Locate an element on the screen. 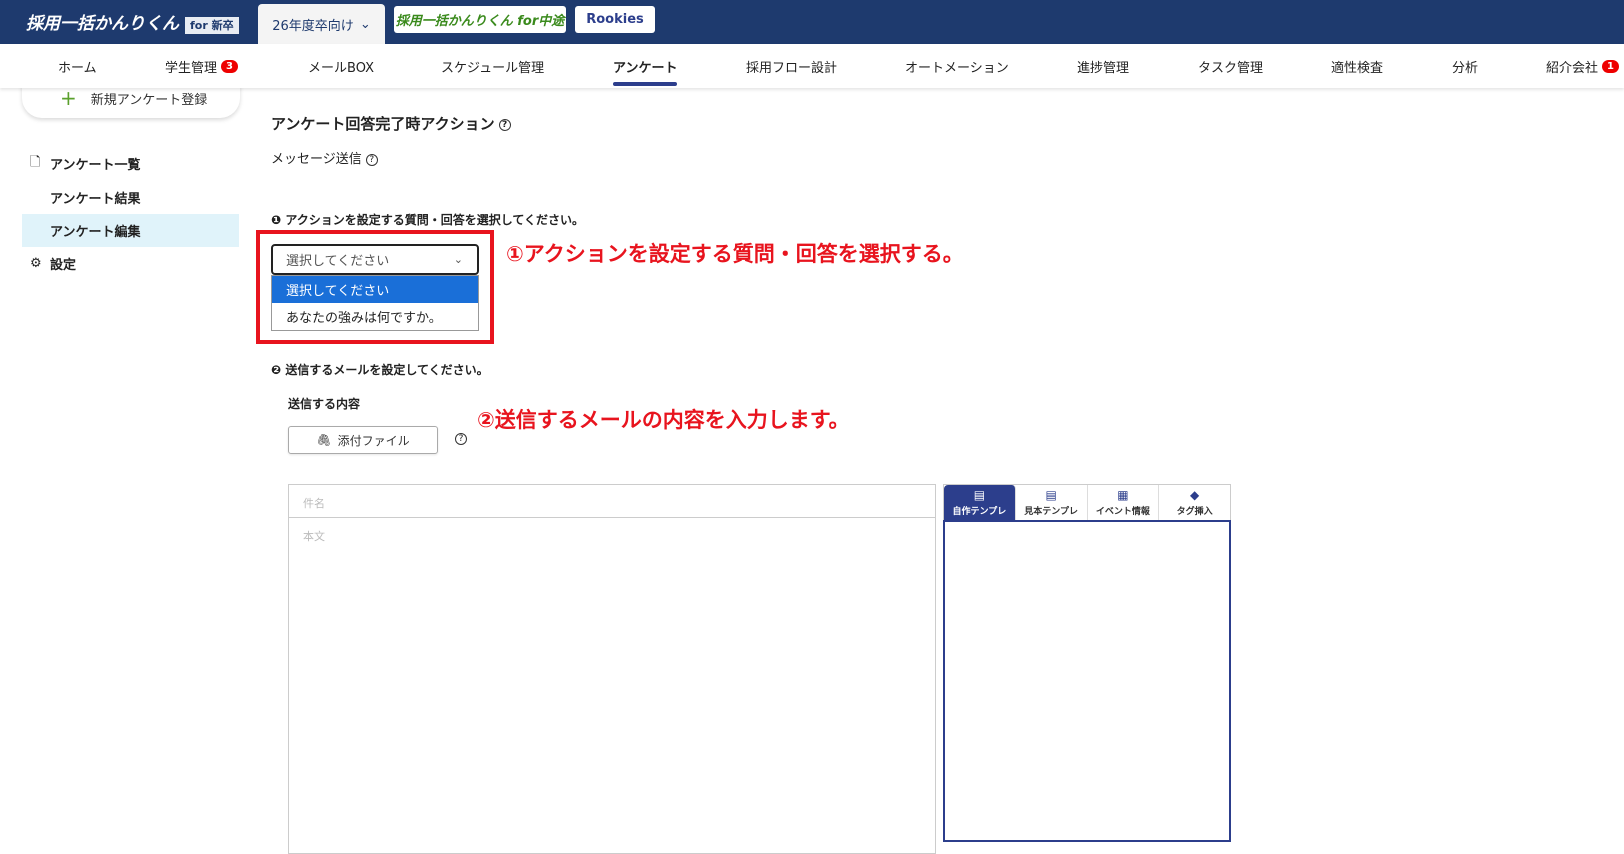  gear-icon: ⚙ is located at coordinates (36, 263).